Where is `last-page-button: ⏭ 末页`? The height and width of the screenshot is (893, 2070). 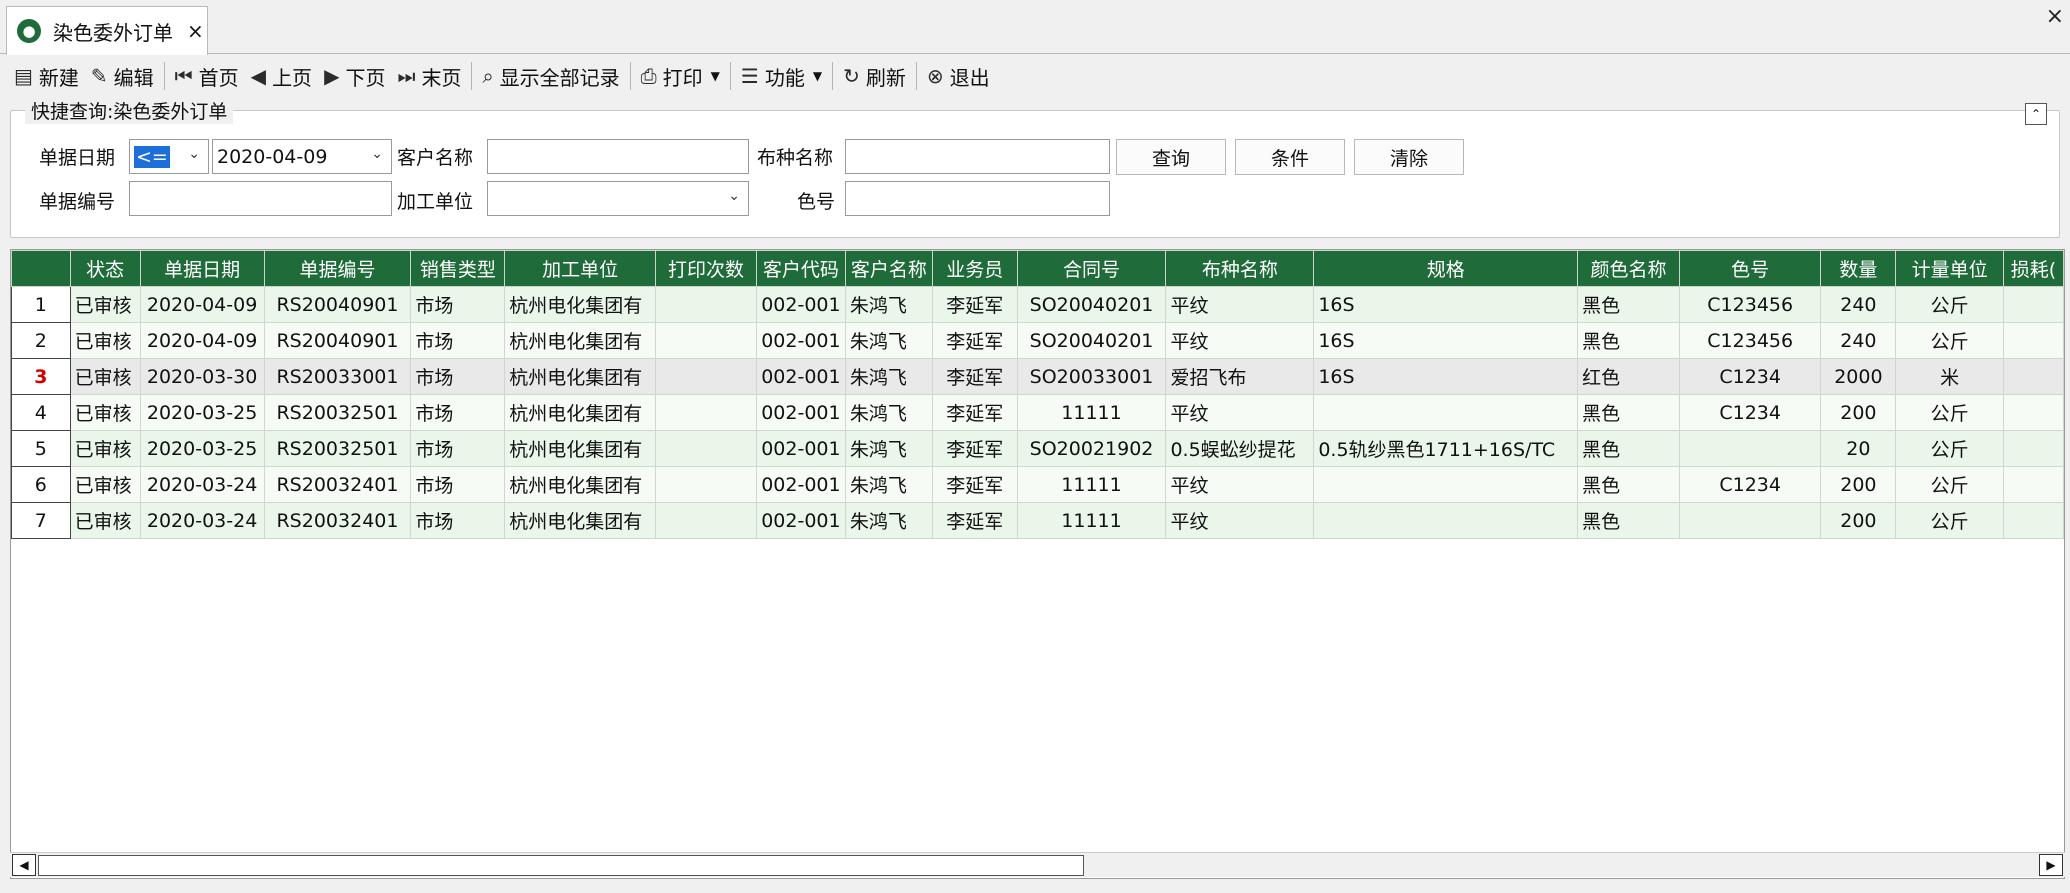
last-page-button: ⏭ 末页 is located at coordinates (429, 76).